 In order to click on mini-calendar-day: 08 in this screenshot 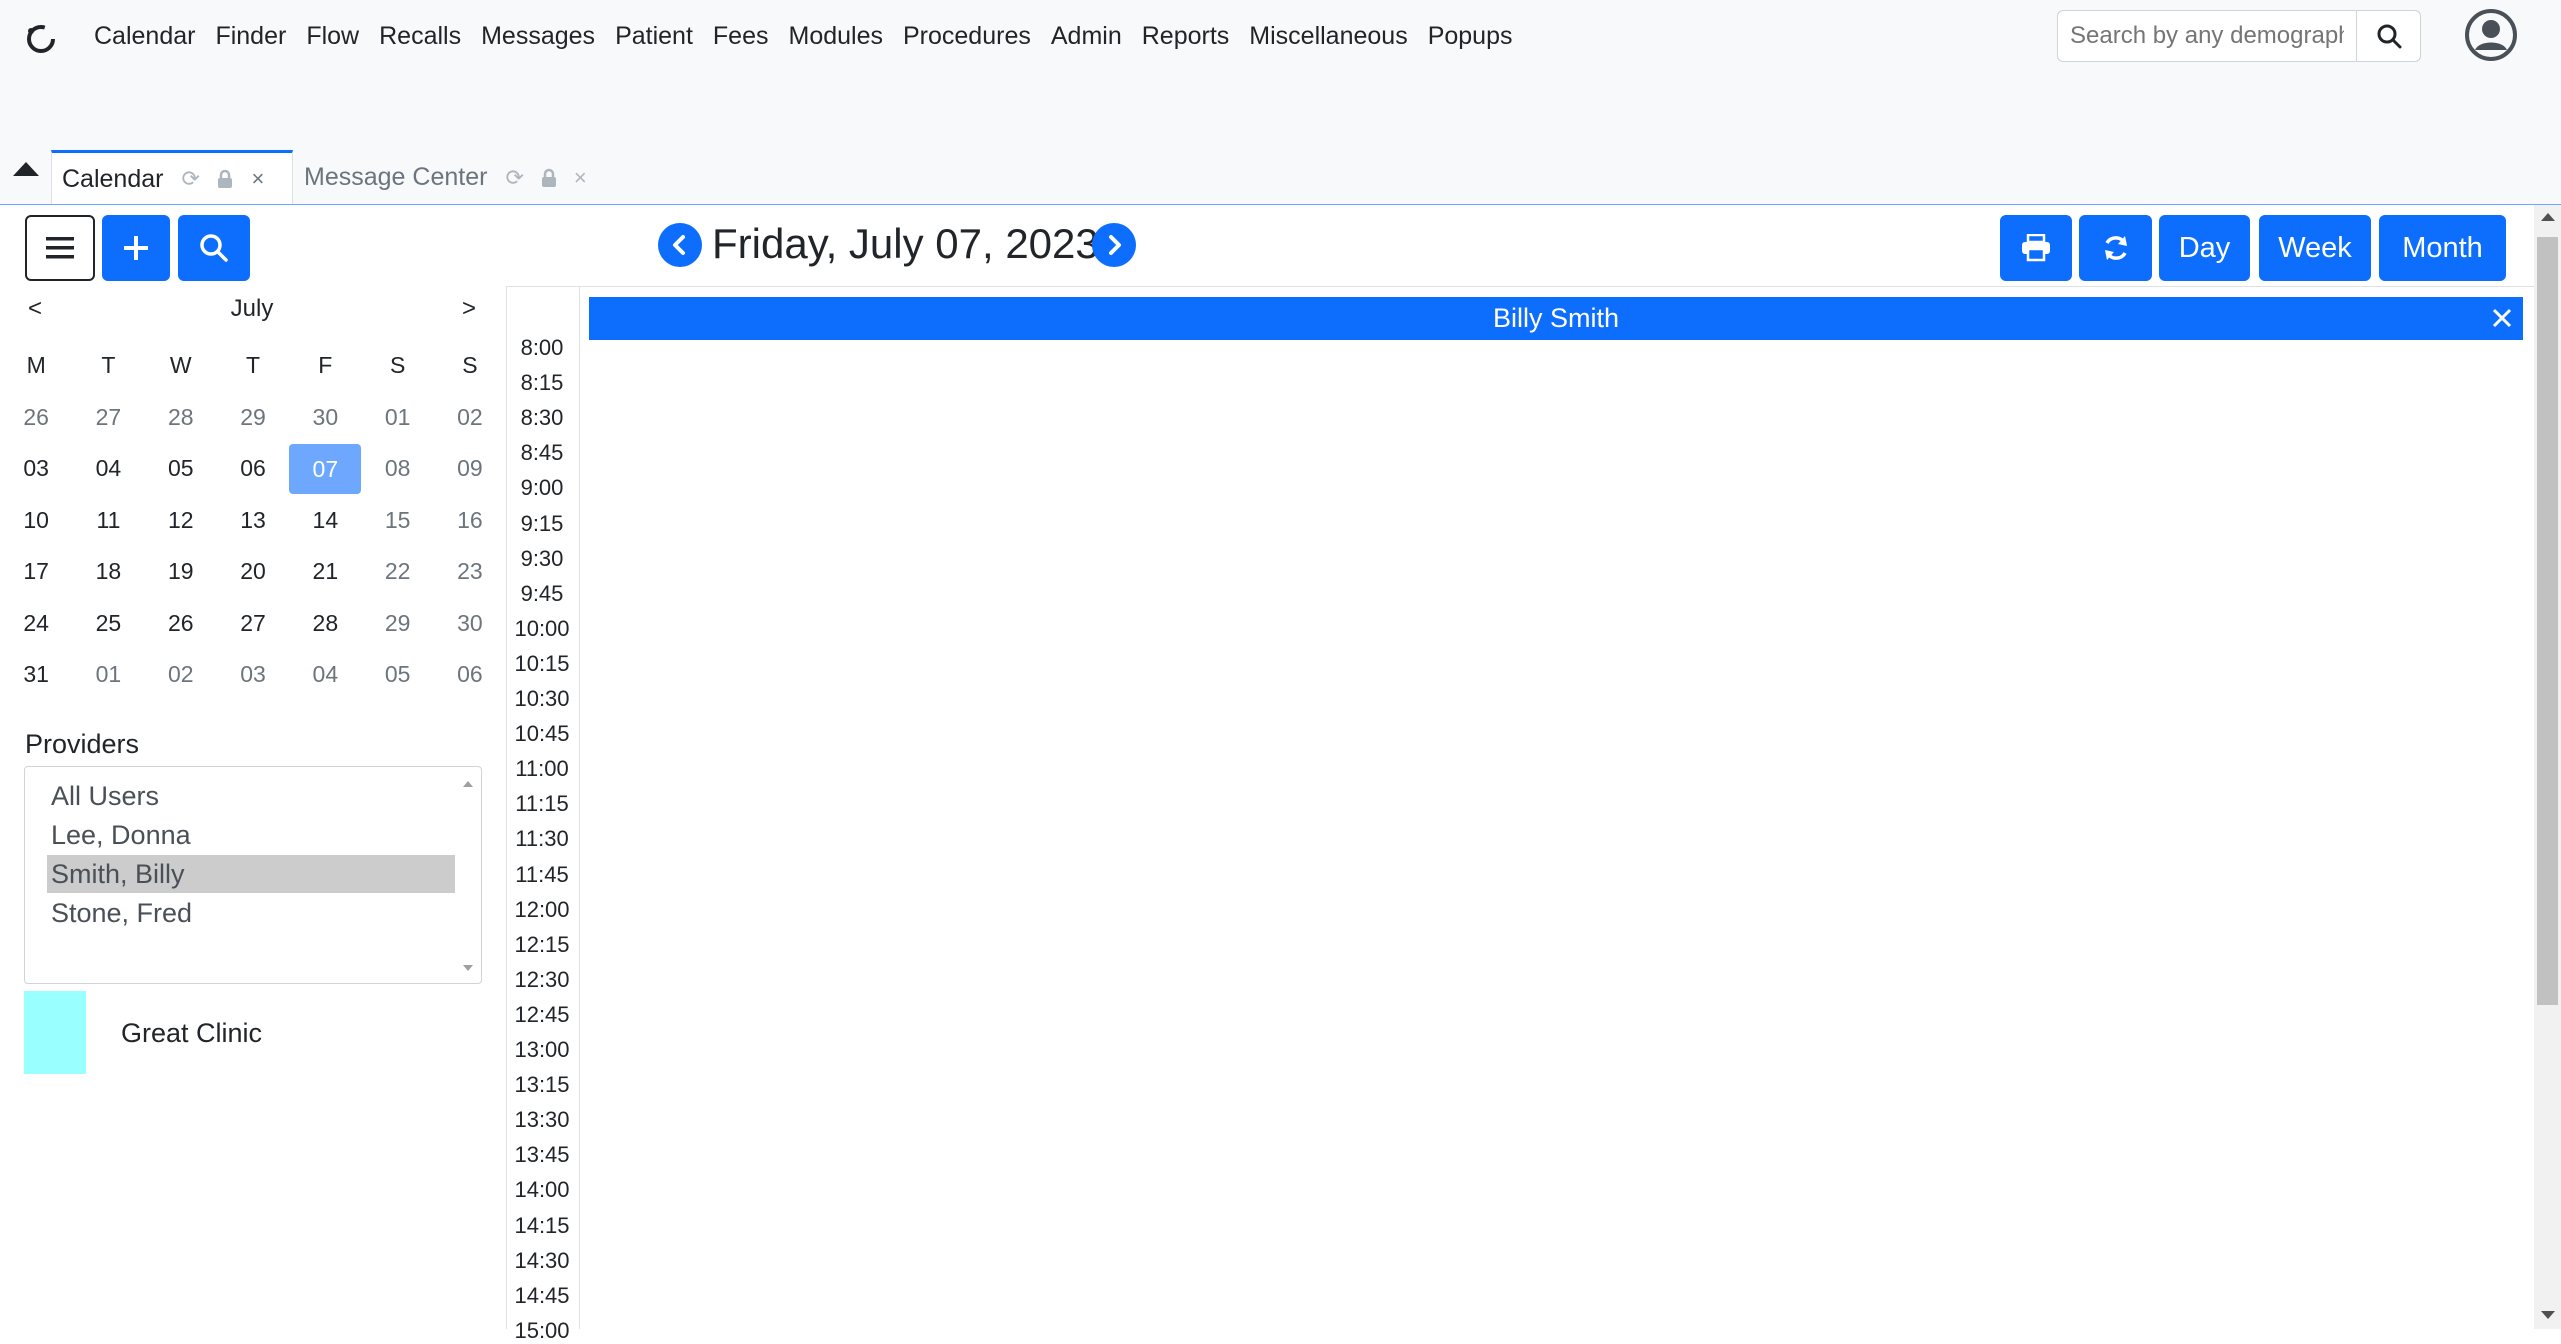, I will do `click(397, 468)`.